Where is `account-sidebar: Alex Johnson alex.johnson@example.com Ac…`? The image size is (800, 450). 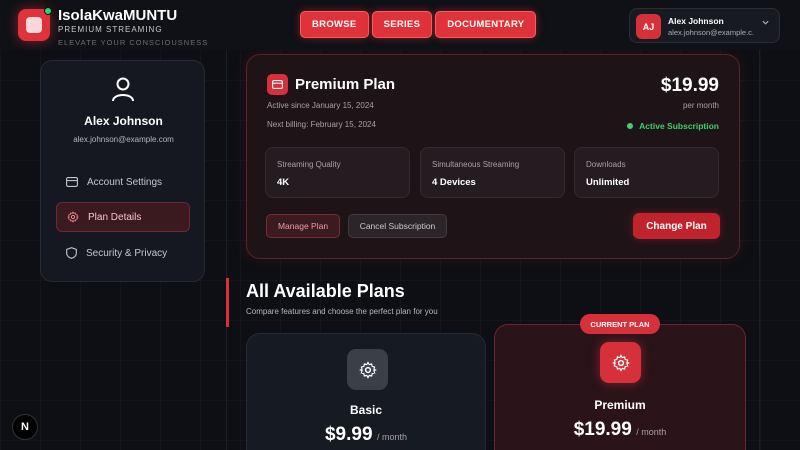 account-sidebar: Alex Johnson alex.johnson@example.com Ac… is located at coordinates (122, 171).